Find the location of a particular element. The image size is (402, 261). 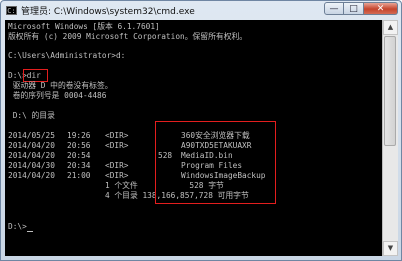

entry-date: 2014/04/30 is located at coordinates (31, 165).